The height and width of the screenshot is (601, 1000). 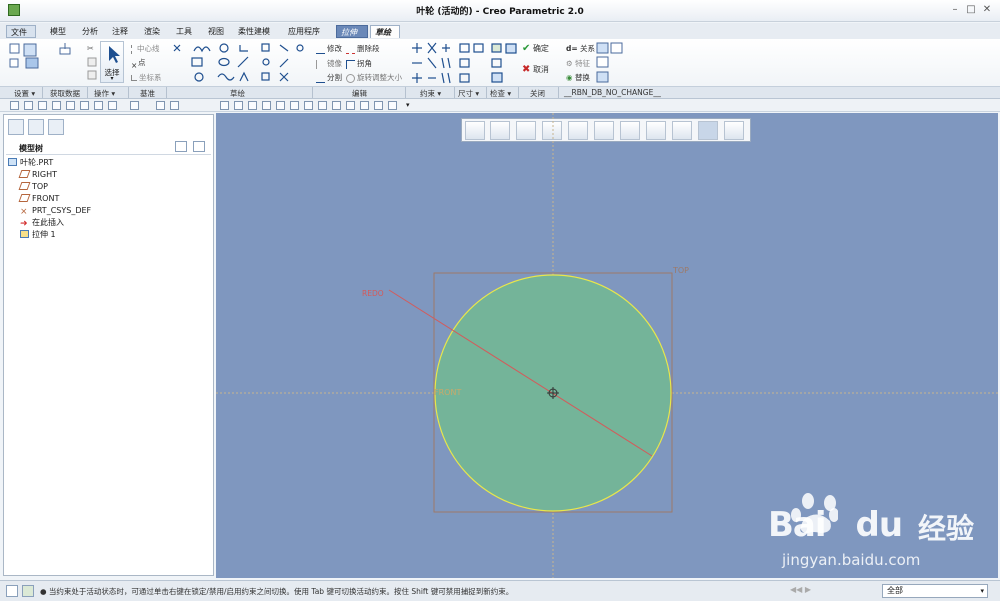 I want to click on tab-view: 视图, so click(x=216, y=31).